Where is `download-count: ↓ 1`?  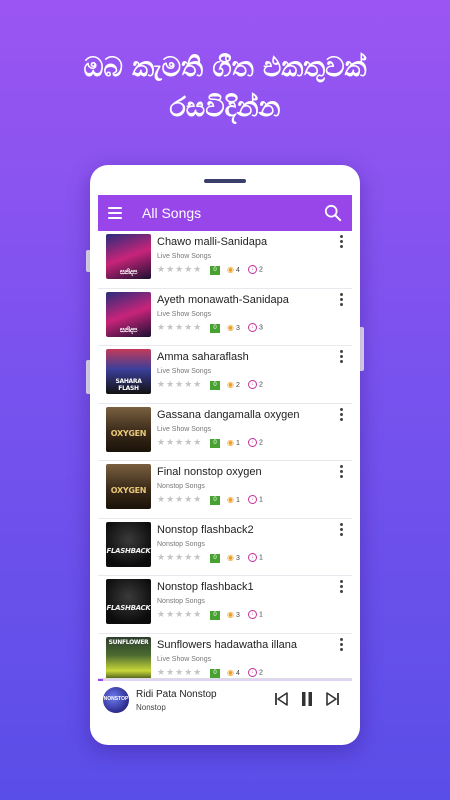
download-count: ↓ 1 is located at coordinates (255, 499).